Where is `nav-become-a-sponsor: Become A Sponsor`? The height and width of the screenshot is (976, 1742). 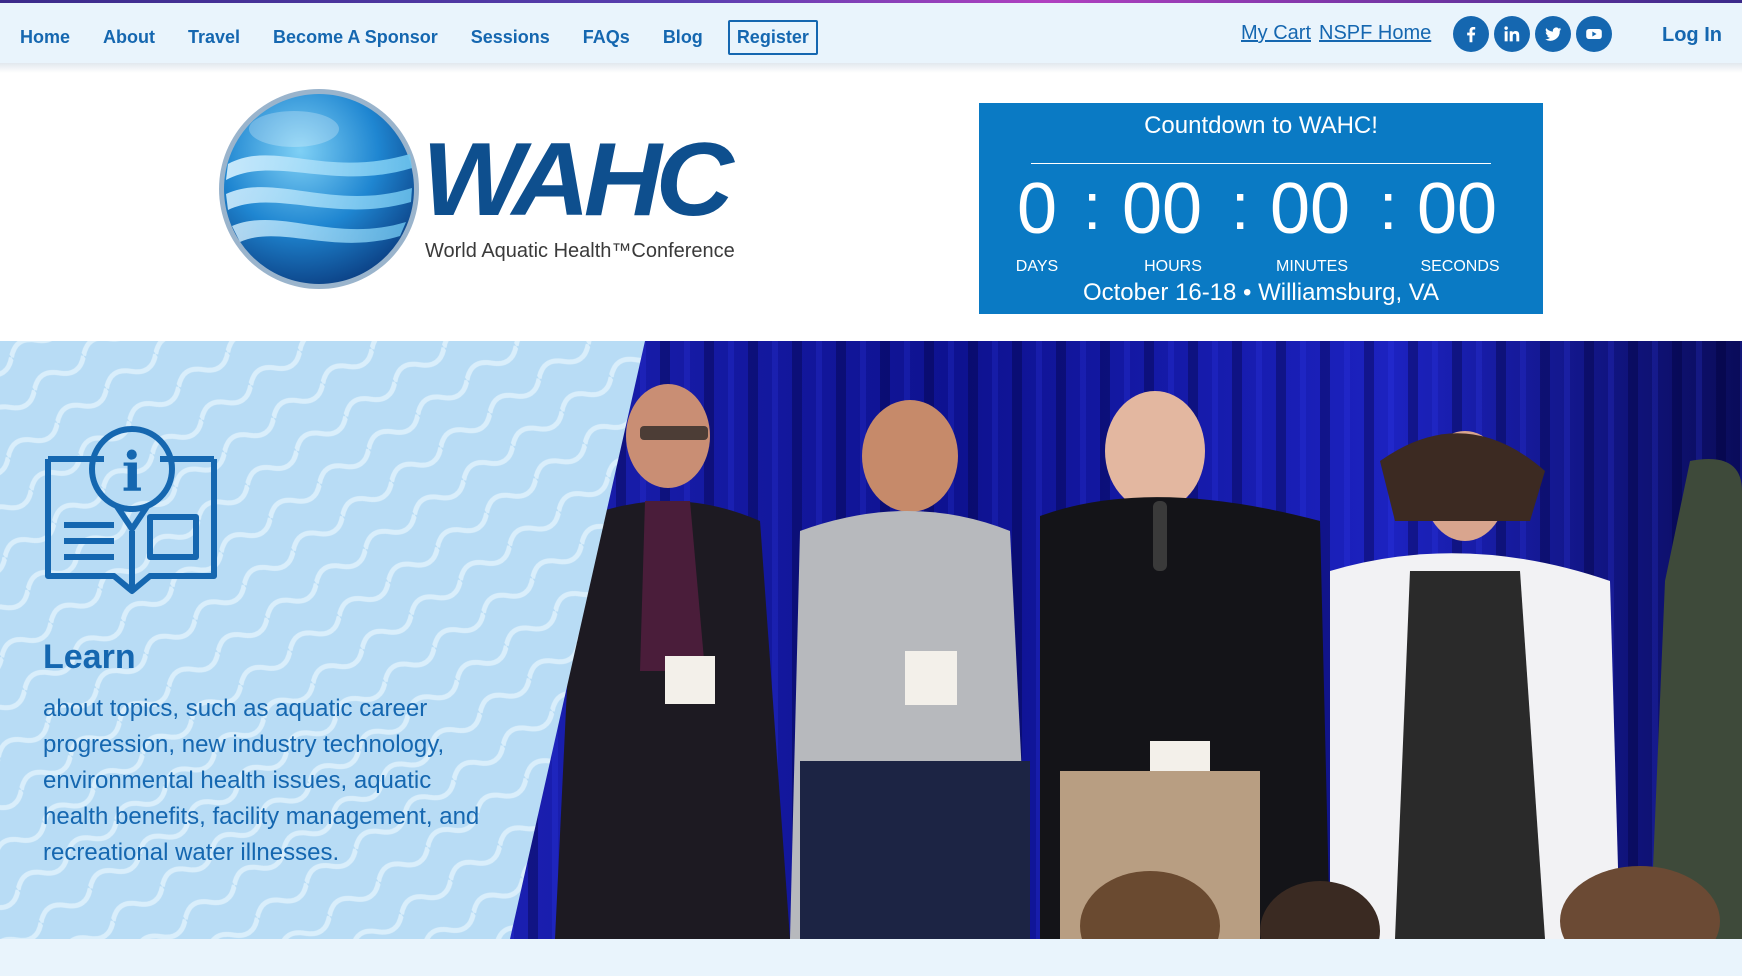
nav-become-a-sponsor: Become A Sponsor is located at coordinates (355, 37).